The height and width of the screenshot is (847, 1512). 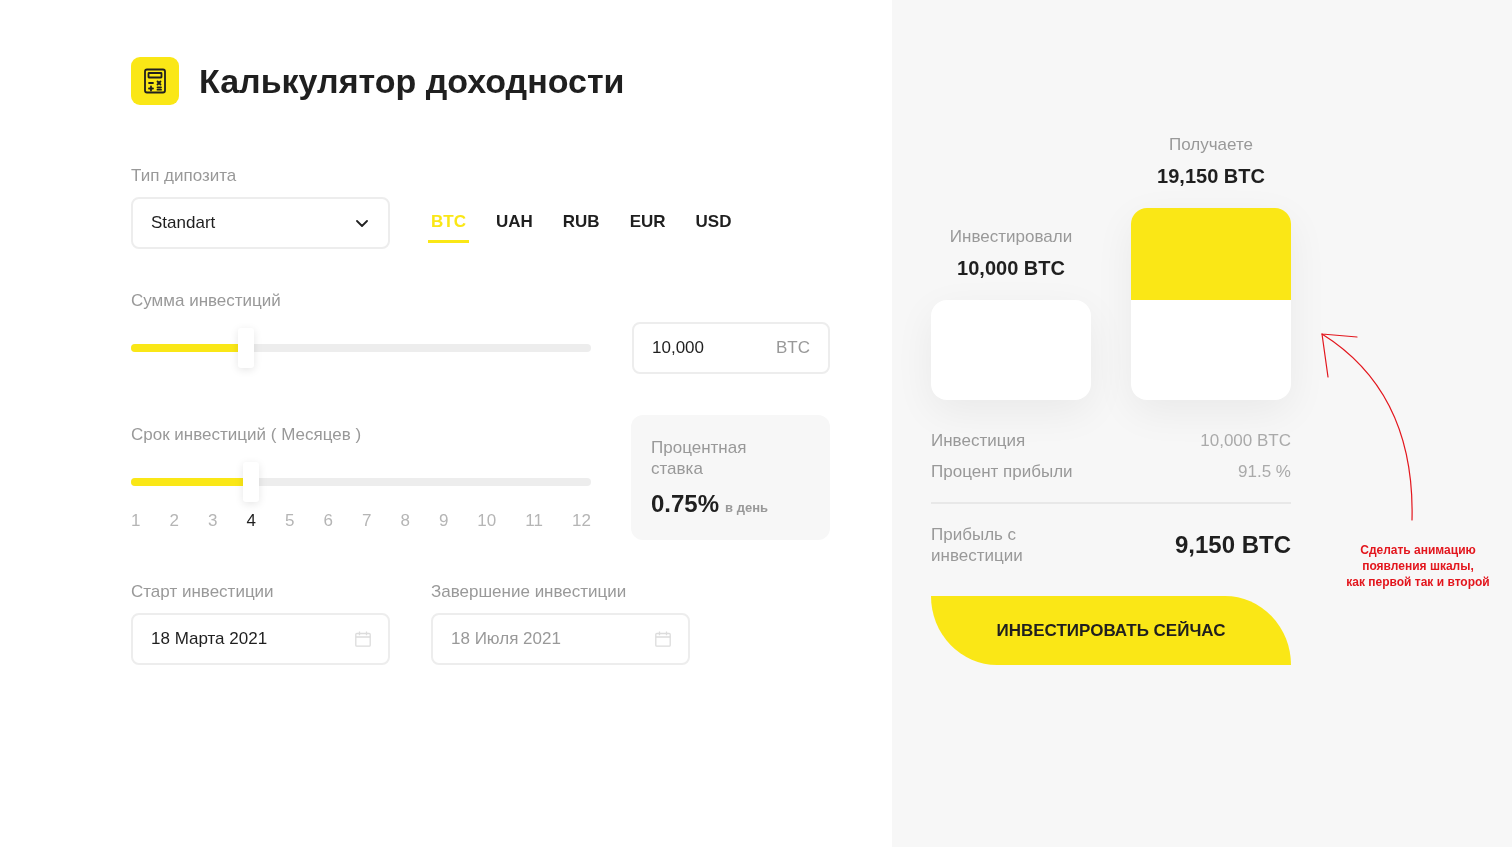 I want to click on amount-input: 10,000 BTC, so click(x=731, y=348).